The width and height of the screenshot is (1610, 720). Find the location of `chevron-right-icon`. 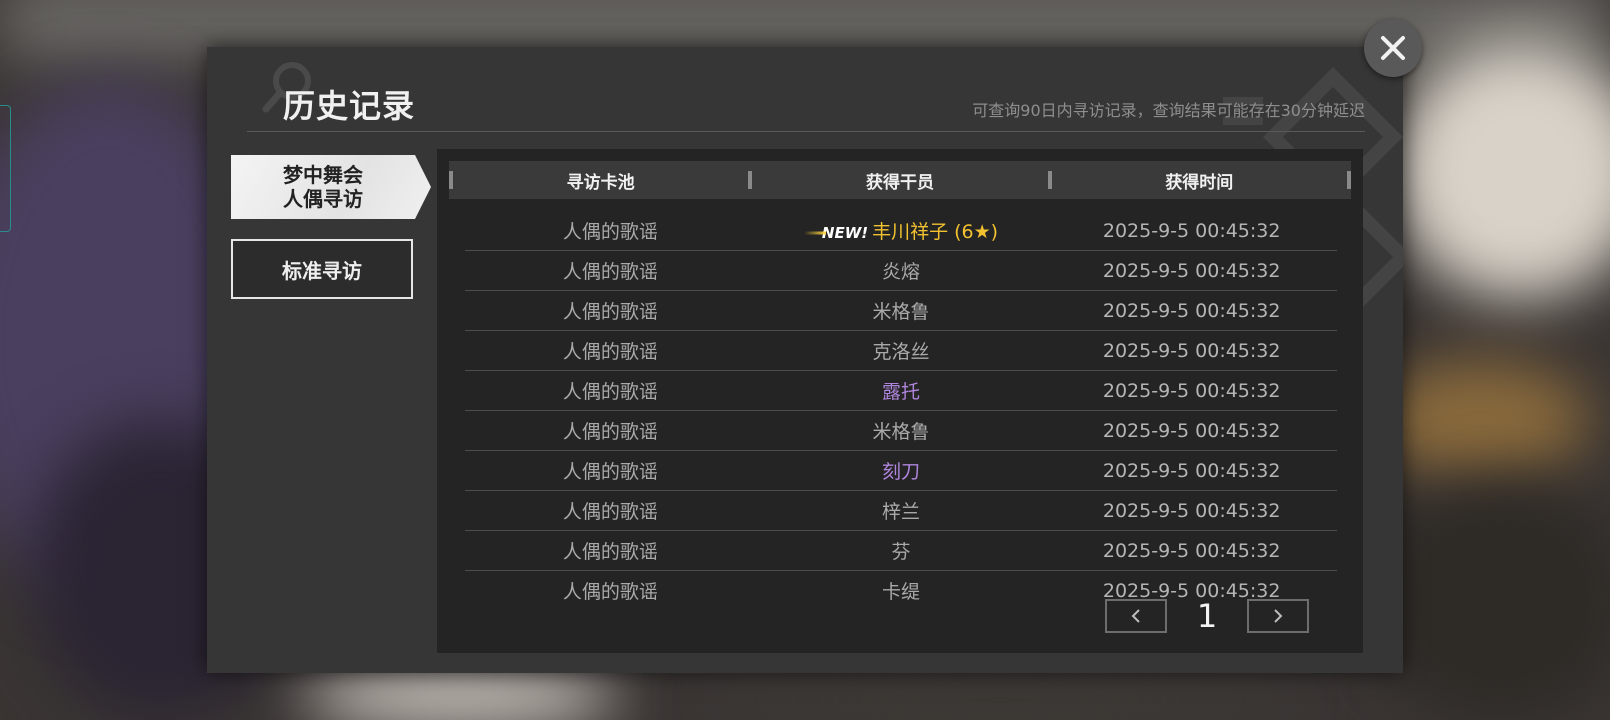

chevron-right-icon is located at coordinates (1278, 616).